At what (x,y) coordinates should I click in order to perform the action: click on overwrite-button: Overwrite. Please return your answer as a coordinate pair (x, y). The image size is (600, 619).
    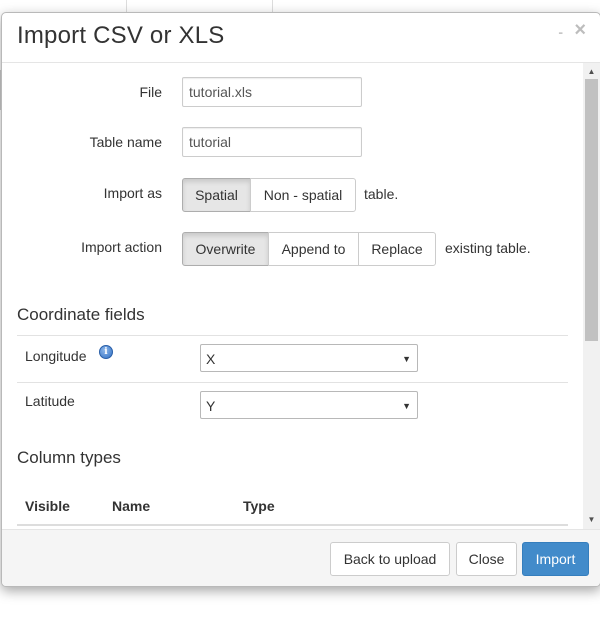
    Looking at the image, I should click on (225, 249).